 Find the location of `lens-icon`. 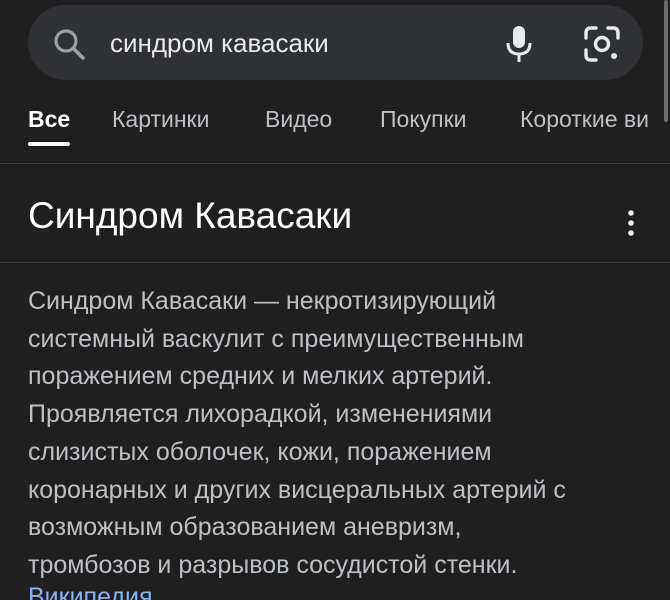

lens-icon is located at coordinates (602, 44).